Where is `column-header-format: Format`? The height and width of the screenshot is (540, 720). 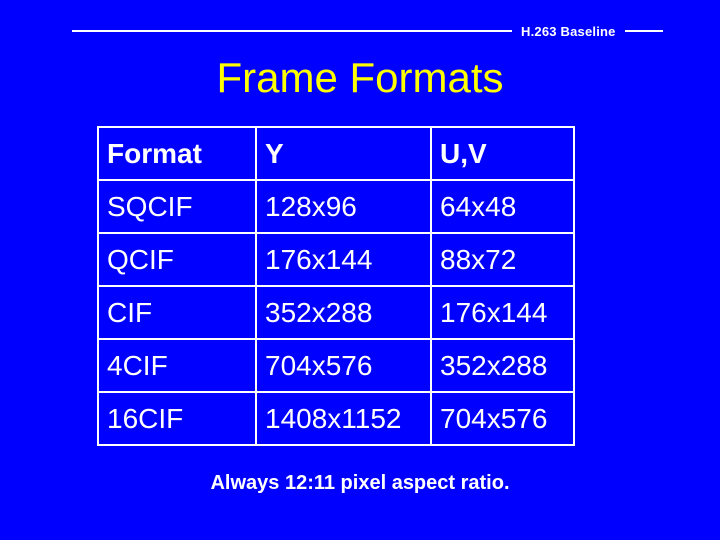
column-header-format: Format is located at coordinates (177, 153).